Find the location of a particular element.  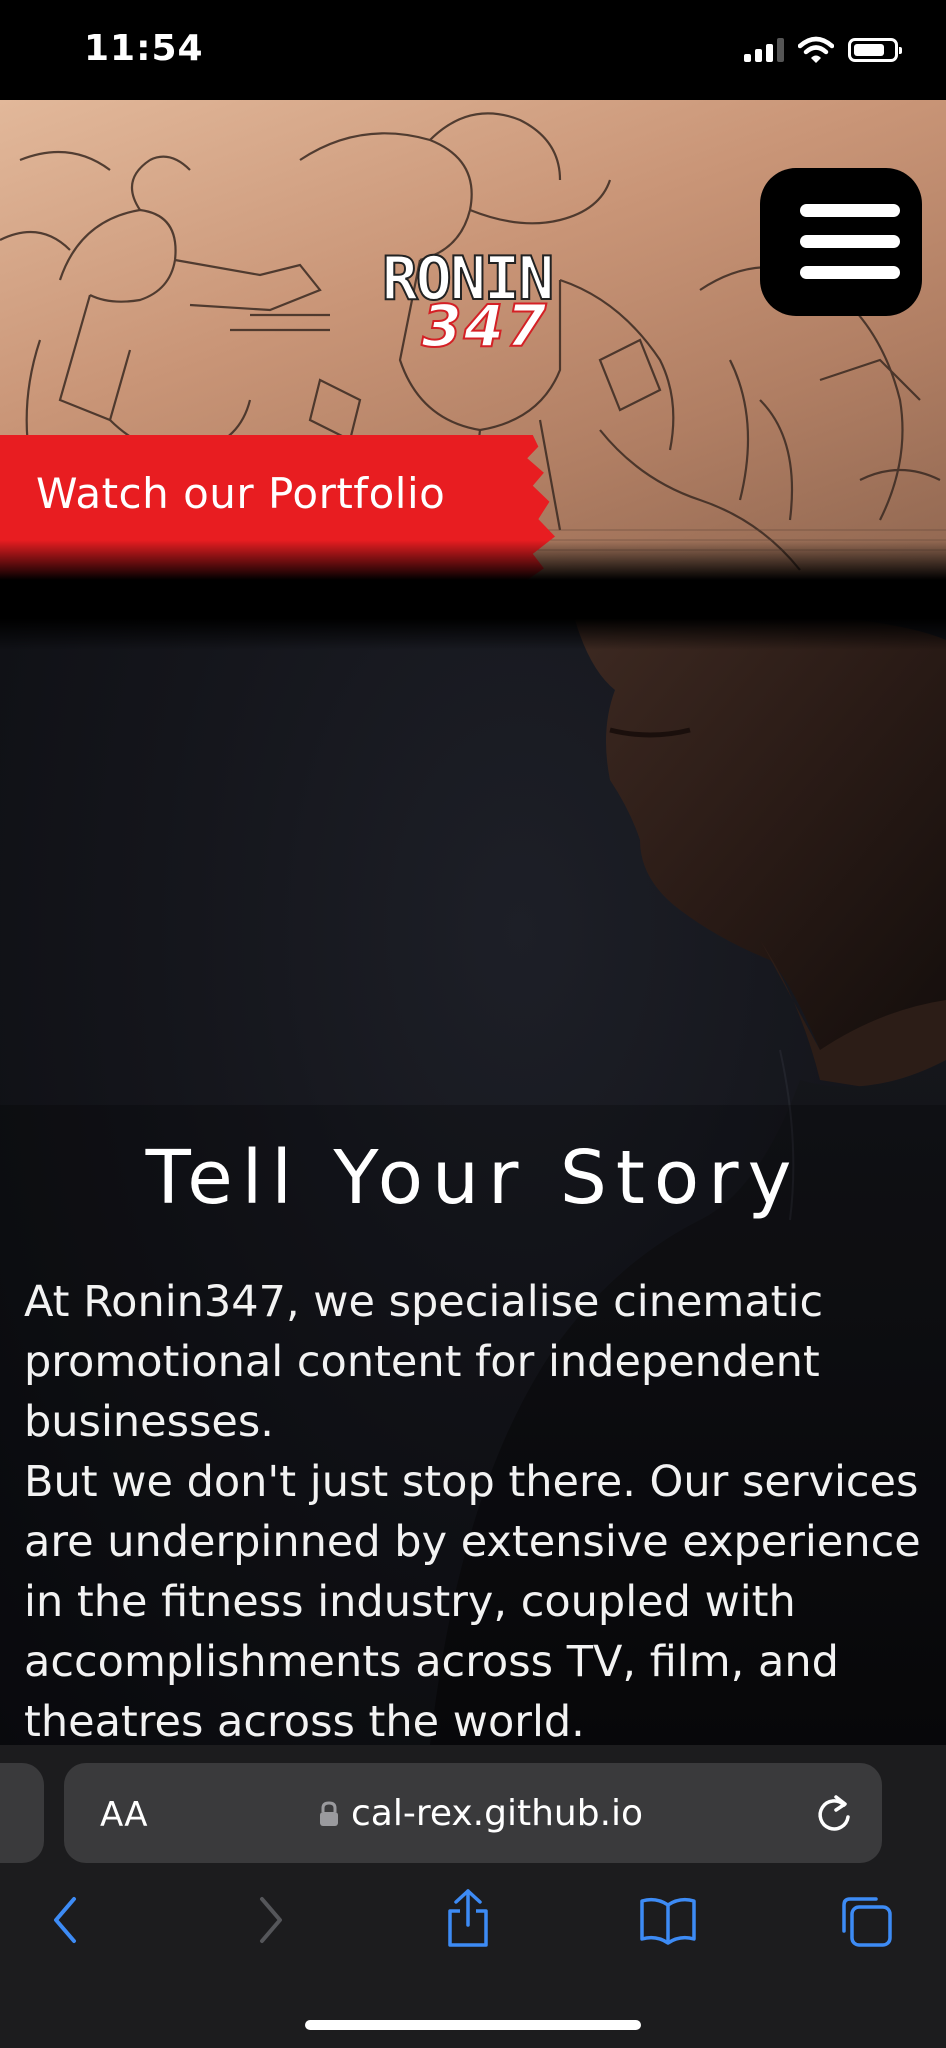

logo-number: 347 is located at coordinates (484, 326).